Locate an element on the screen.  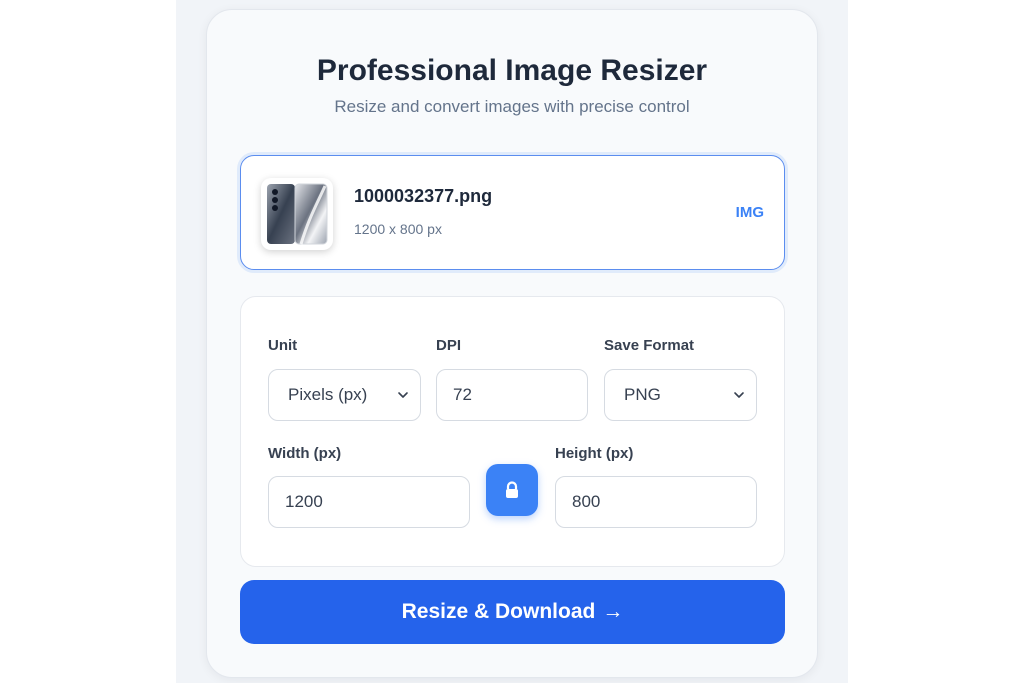
file-thumbnail is located at coordinates (297, 214).